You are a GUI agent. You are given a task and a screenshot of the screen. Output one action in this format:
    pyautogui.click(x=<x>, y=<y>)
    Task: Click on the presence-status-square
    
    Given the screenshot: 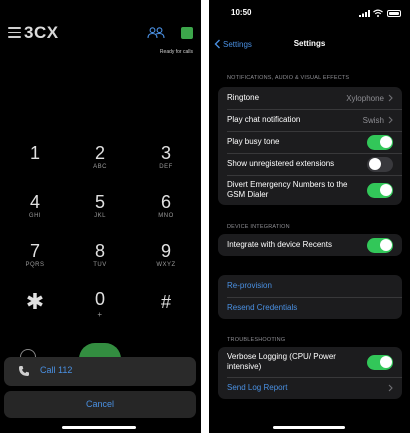 What is the action you would take?
    pyautogui.click(x=187, y=33)
    